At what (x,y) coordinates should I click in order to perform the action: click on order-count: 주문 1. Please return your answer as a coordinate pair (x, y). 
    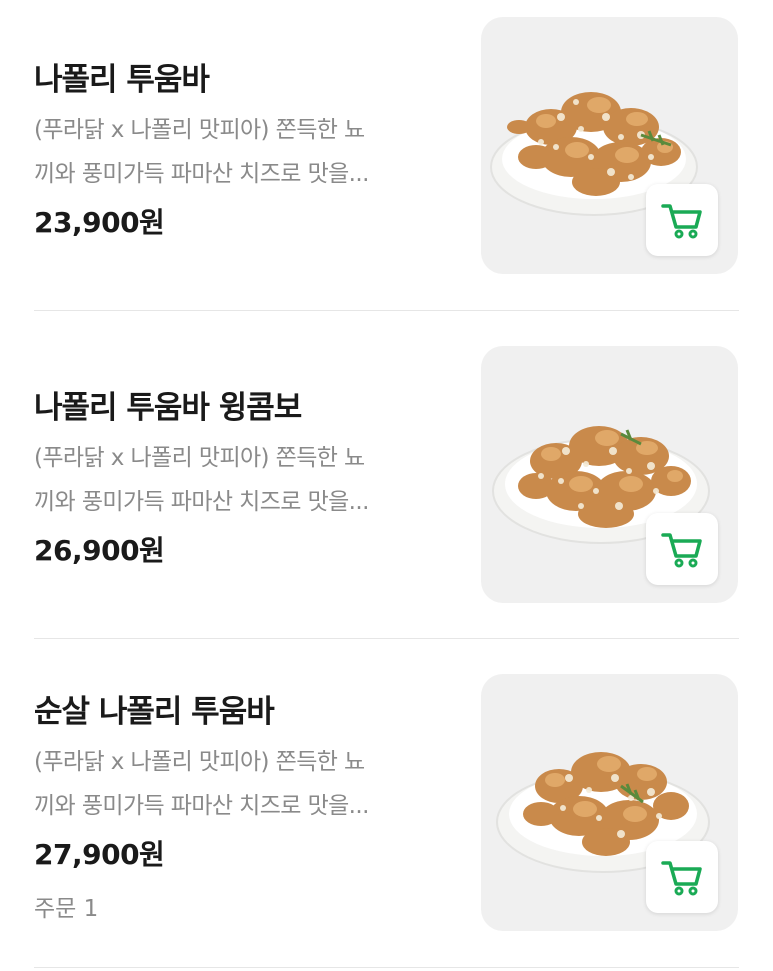
    Looking at the image, I should click on (66, 909).